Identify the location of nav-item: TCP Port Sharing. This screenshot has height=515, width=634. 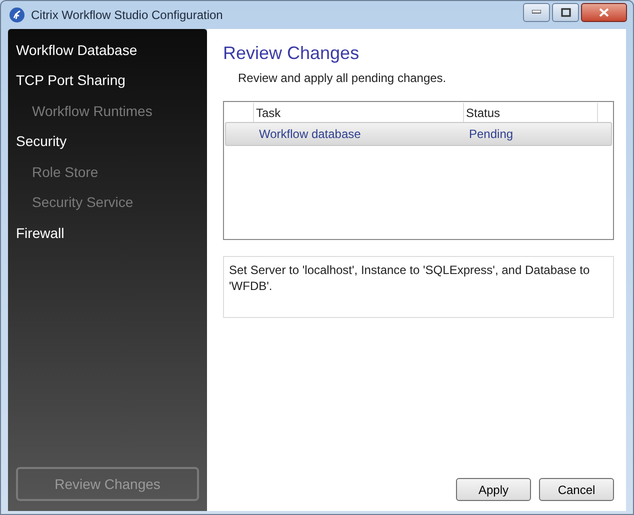
(71, 81).